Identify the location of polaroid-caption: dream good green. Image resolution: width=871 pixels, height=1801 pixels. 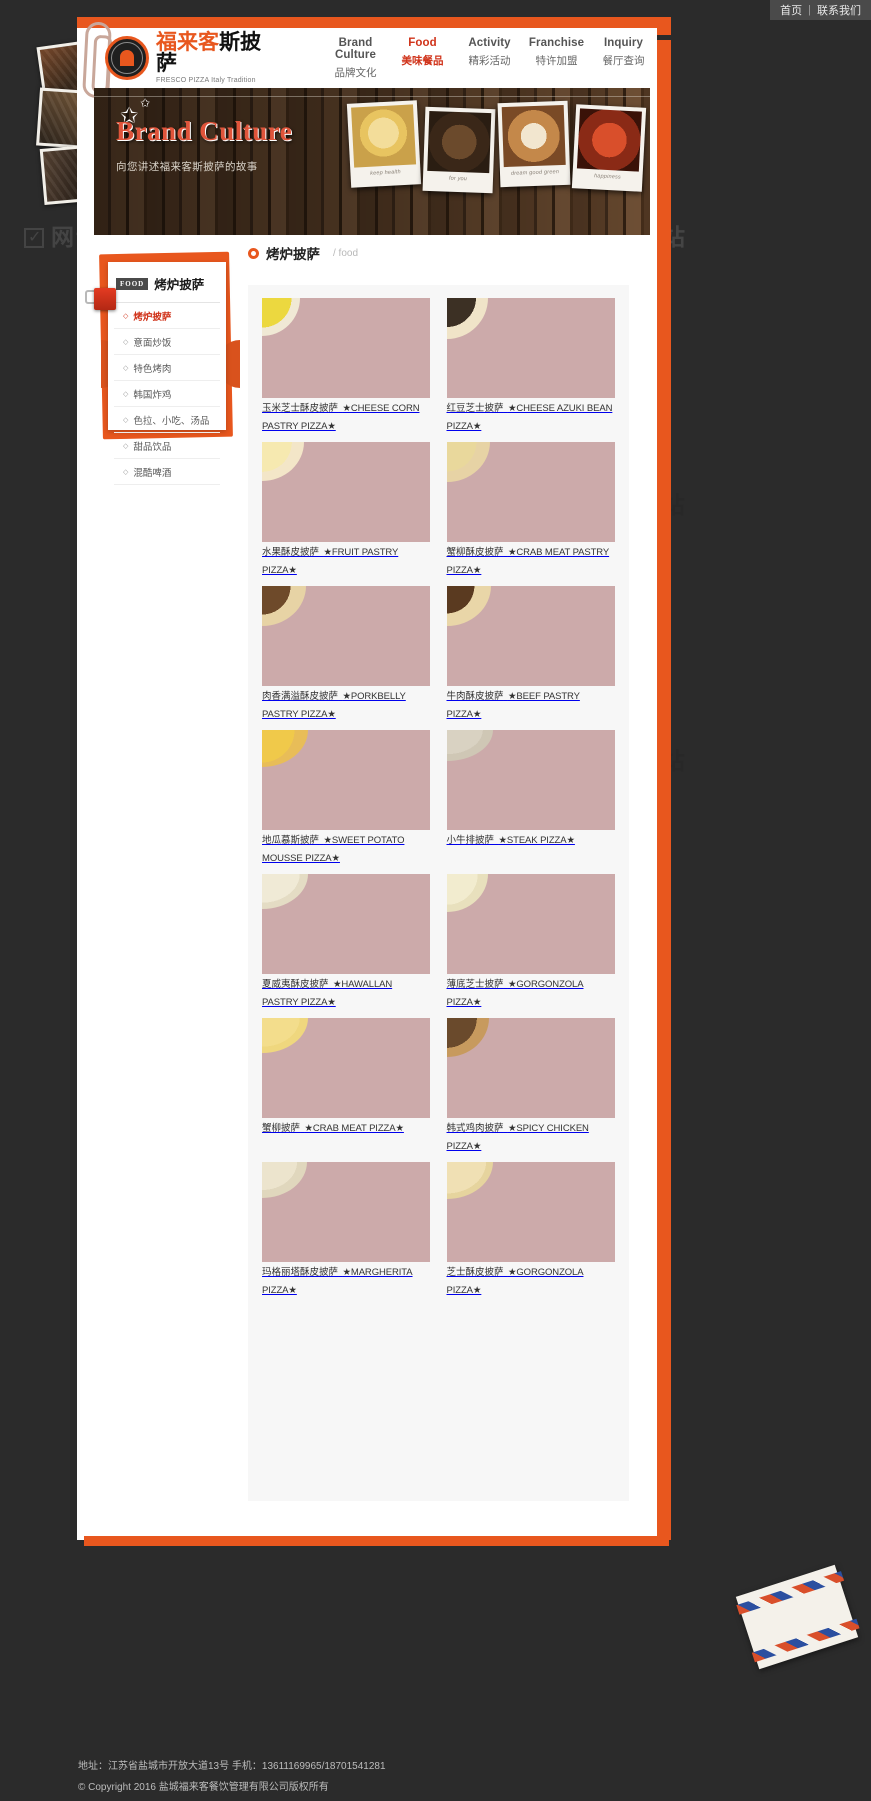
(535, 173).